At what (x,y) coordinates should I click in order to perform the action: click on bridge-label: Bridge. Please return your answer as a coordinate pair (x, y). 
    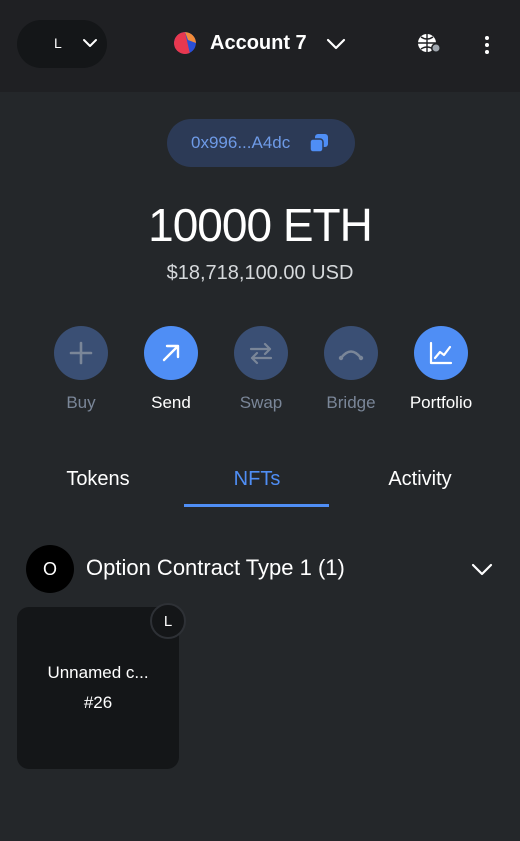
    Looking at the image, I should click on (351, 402).